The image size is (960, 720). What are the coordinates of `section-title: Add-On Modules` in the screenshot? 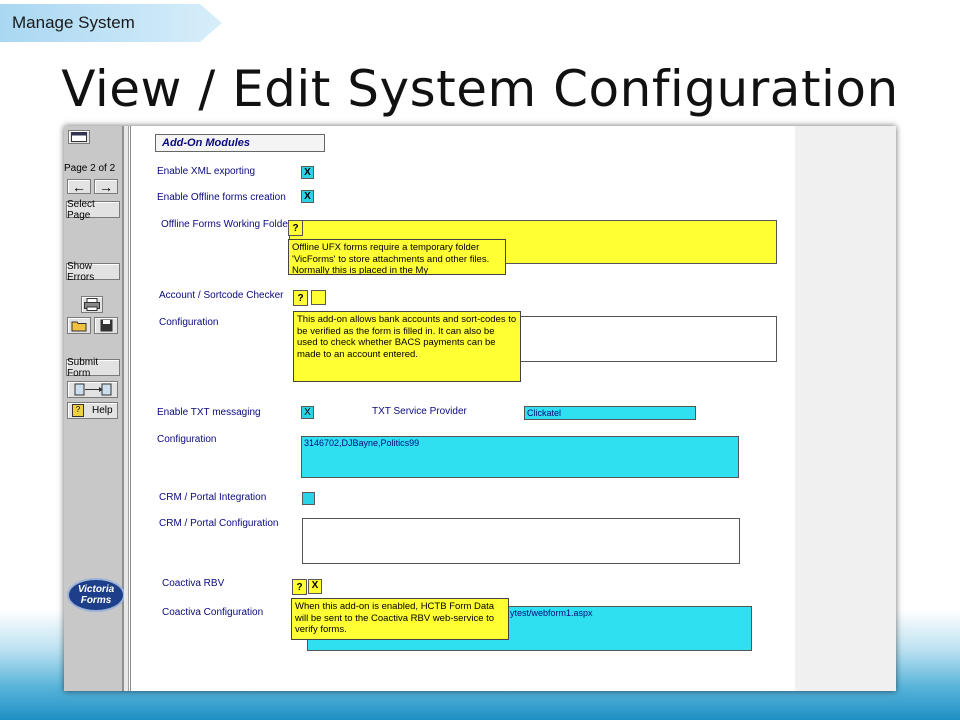 It's located at (240, 143).